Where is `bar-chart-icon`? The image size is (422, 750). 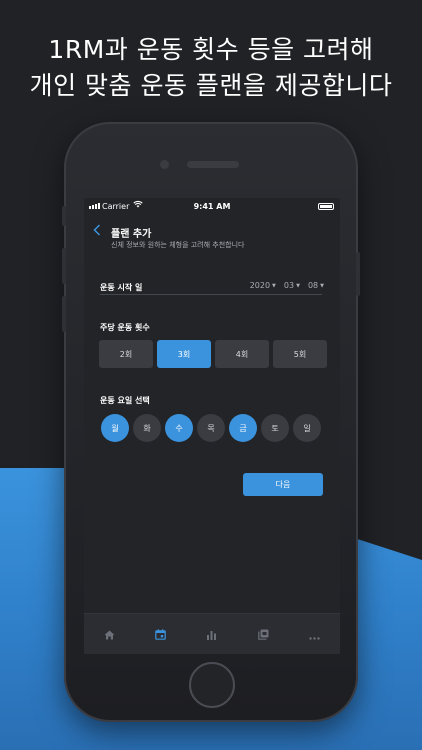 bar-chart-icon is located at coordinates (211, 634).